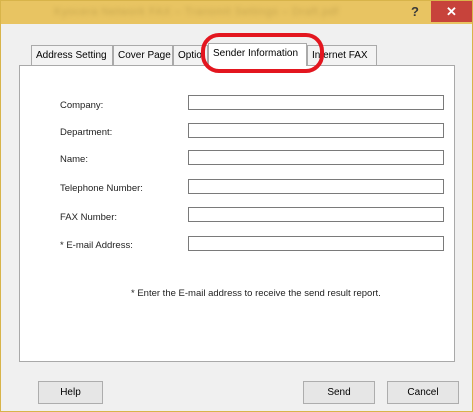 This screenshot has width=473, height=412. What do you see at coordinates (86, 132) in the screenshot?
I see `department-label: Department:` at bounding box center [86, 132].